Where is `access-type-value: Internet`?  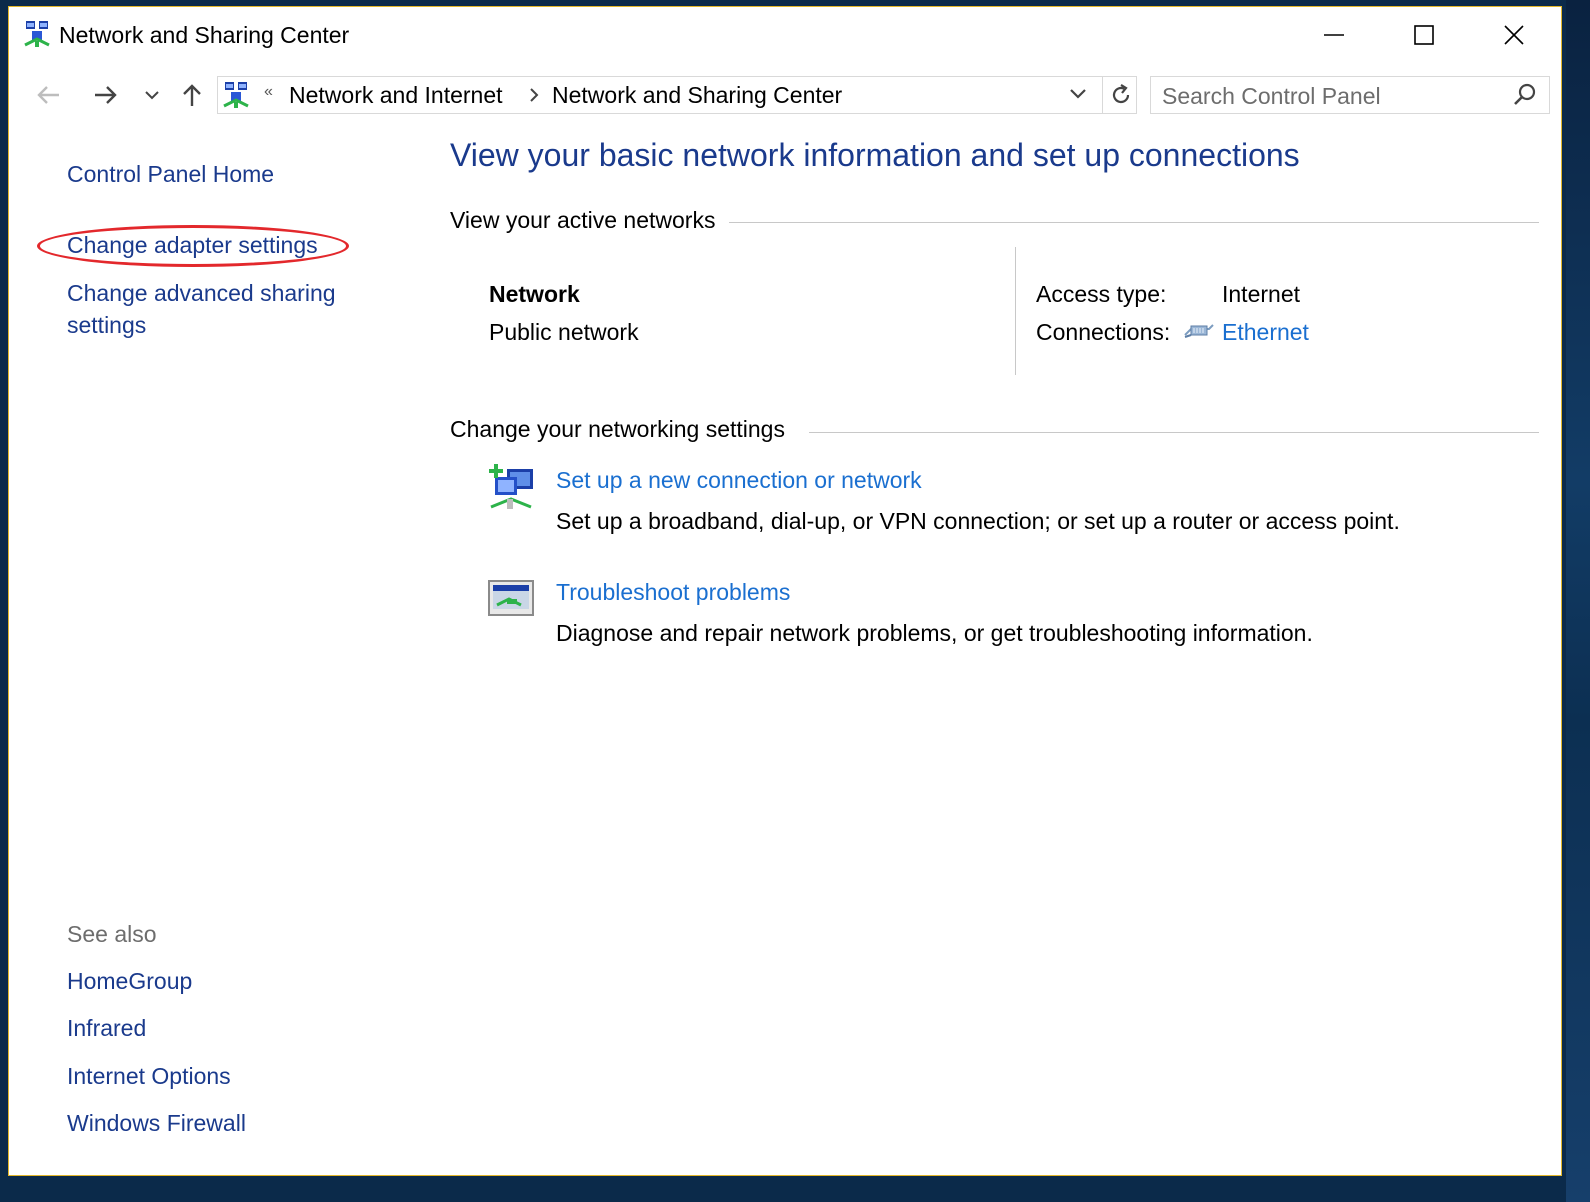
access-type-value: Internet is located at coordinates (1261, 294).